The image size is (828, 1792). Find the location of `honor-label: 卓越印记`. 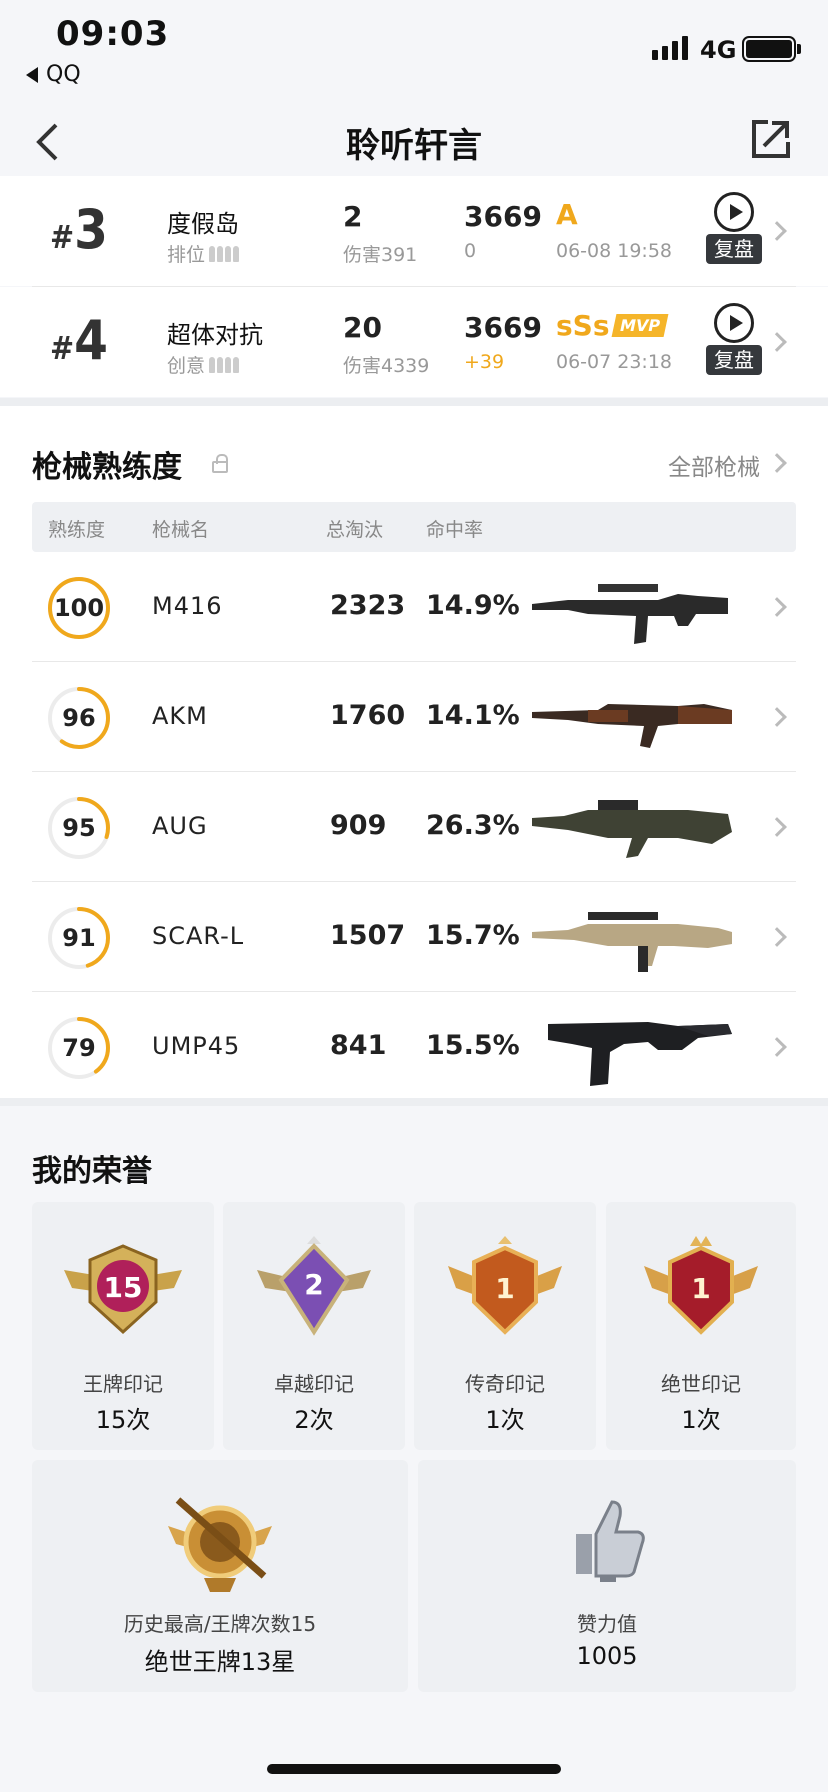

honor-label: 卓越印记 is located at coordinates (314, 1384).